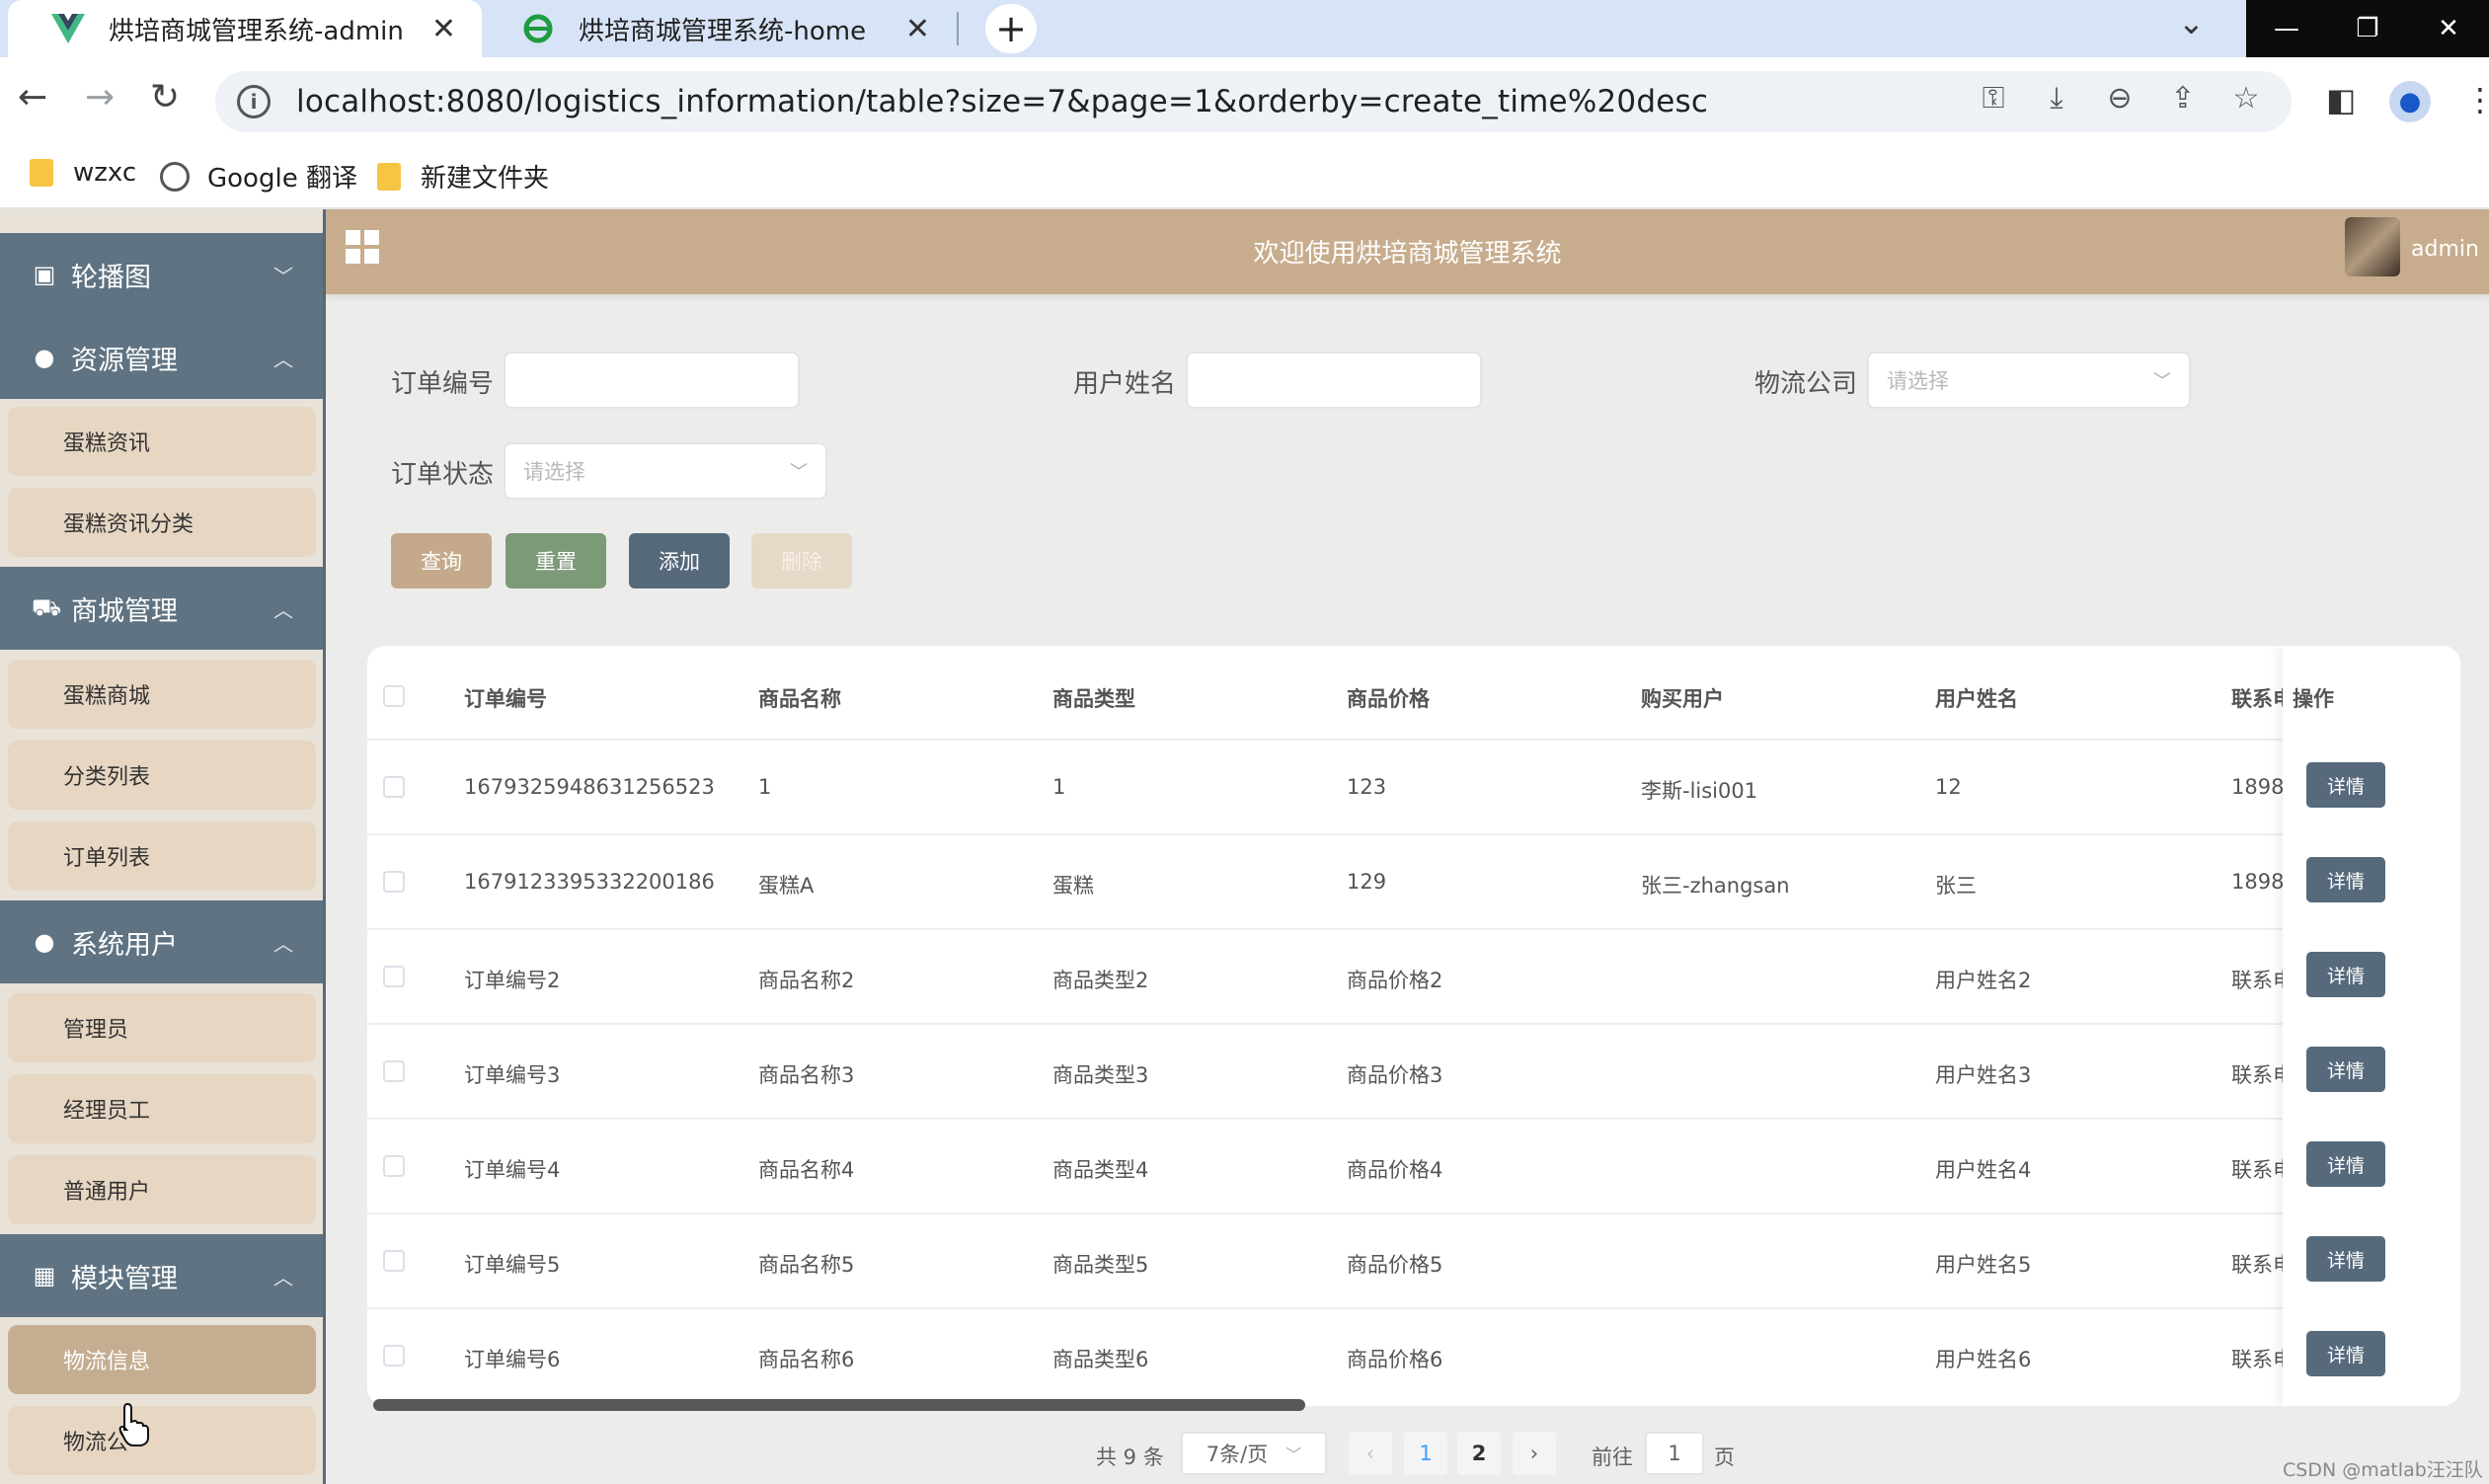 The image size is (2489, 1484). What do you see at coordinates (2371, 1026) in the screenshot?
I see `operation-column: 操作 详情 详情 详情 详情 详情 详情 详情` at bounding box center [2371, 1026].